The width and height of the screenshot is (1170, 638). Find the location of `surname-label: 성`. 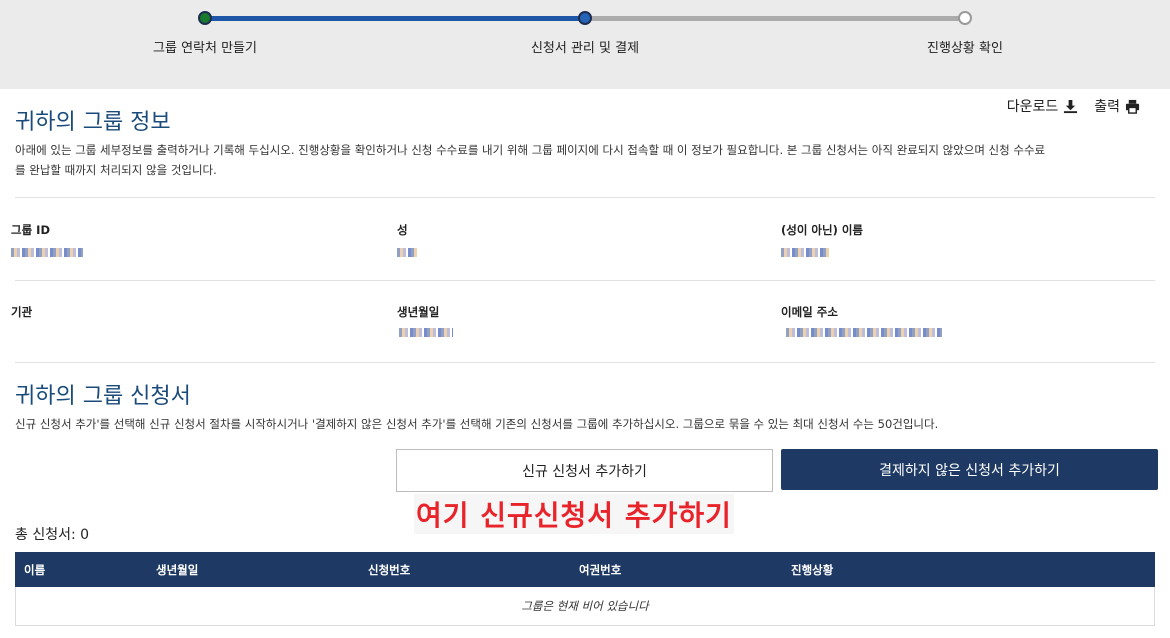

surname-label: 성 is located at coordinates (402, 230).